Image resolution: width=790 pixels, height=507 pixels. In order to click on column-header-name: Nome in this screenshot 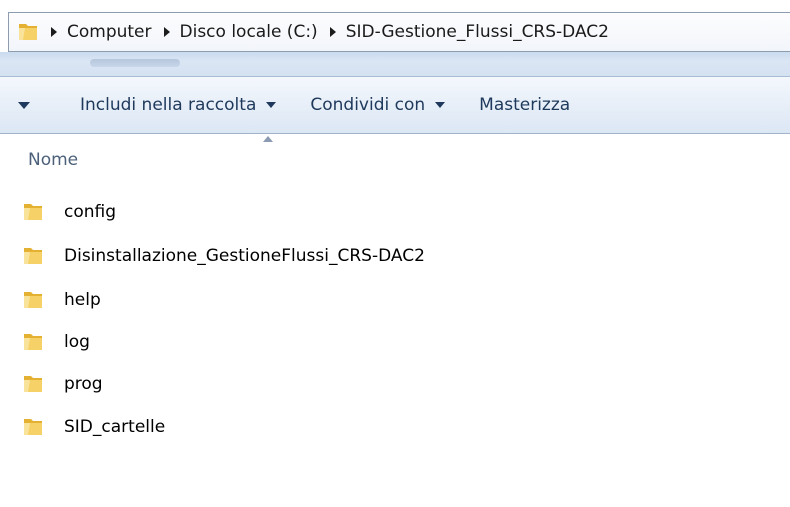, I will do `click(53, 160)`.